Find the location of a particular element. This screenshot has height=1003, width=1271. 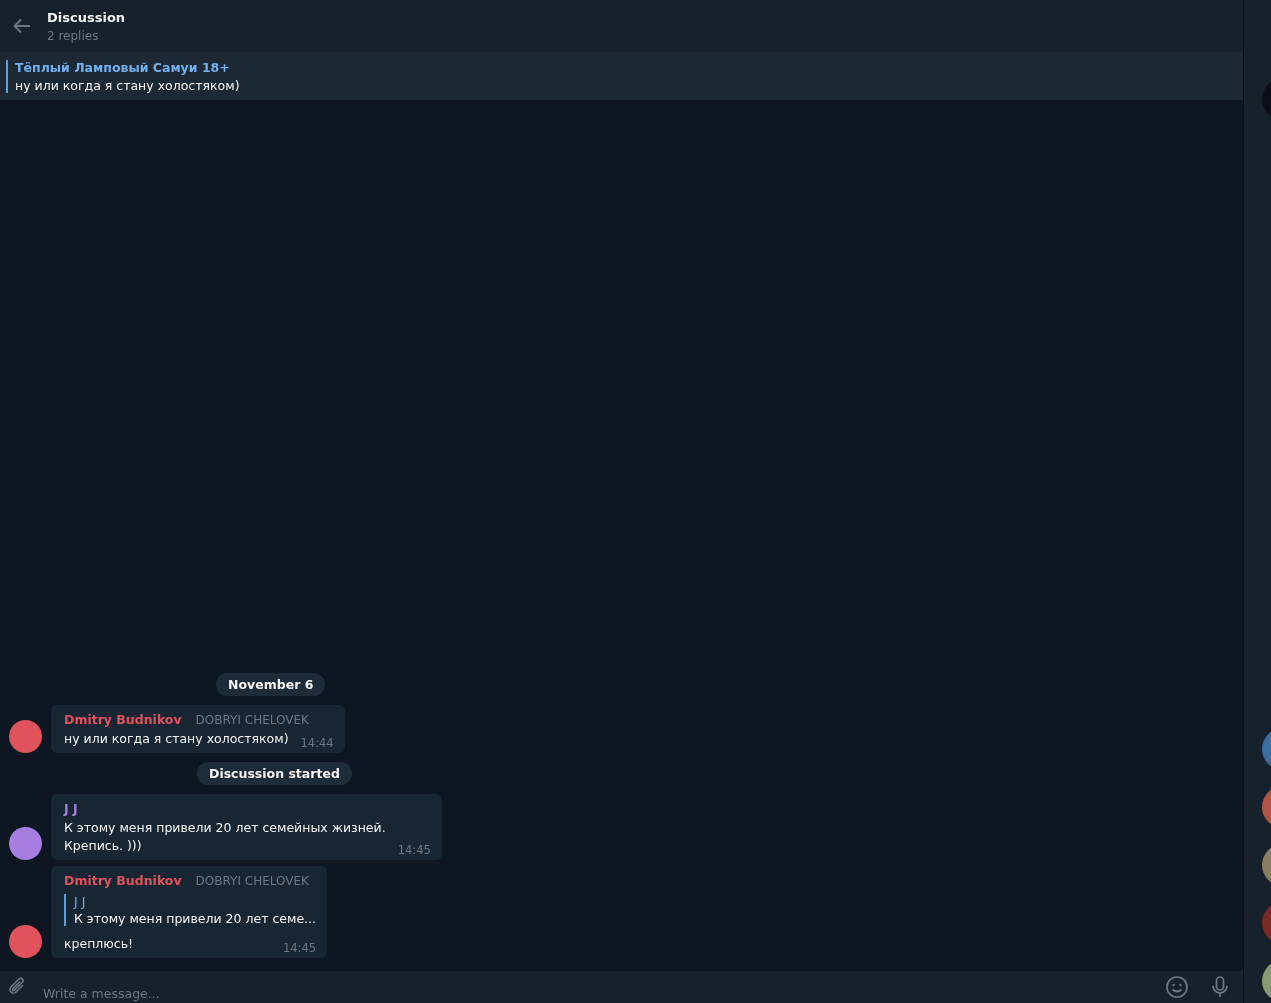

pinned-message-bar: Тёплый Ламповый Самуи 18+ ну или когда я стану холостяком) is located at coordinates (621, 76).